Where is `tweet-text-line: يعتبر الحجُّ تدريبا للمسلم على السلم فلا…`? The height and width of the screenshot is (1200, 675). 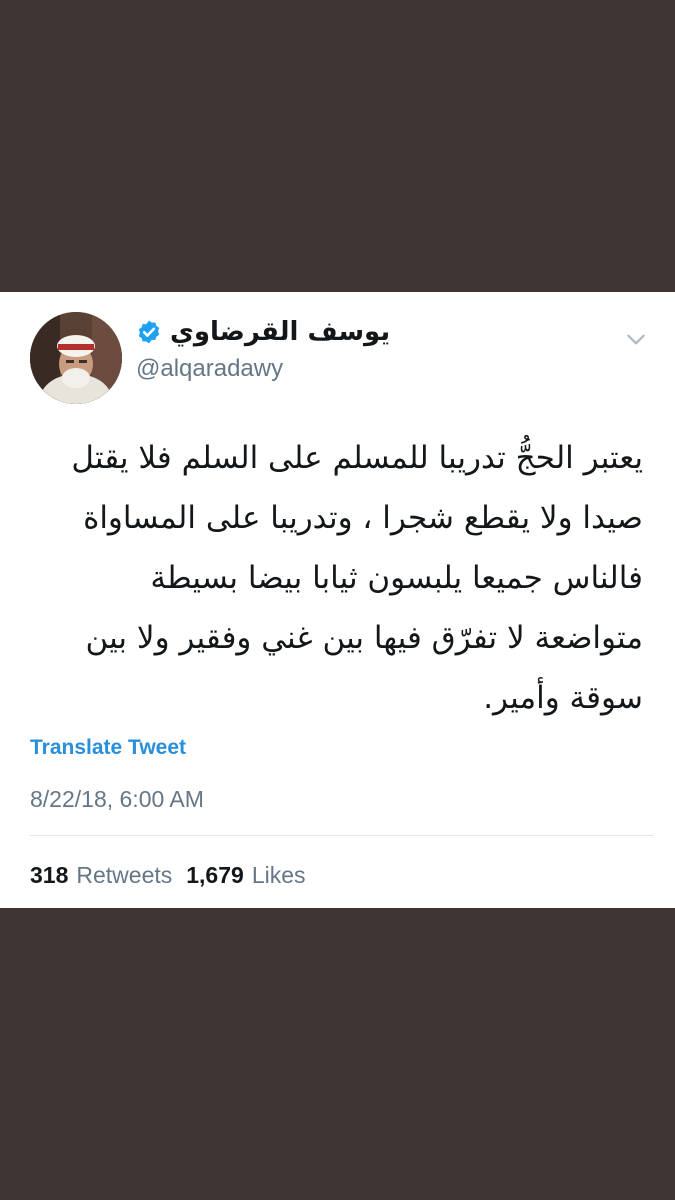
tweet-text-line: يعتبر الحجُّ تدريبا للمسلم على السلم فلا… is located at coordinates (357, 458).